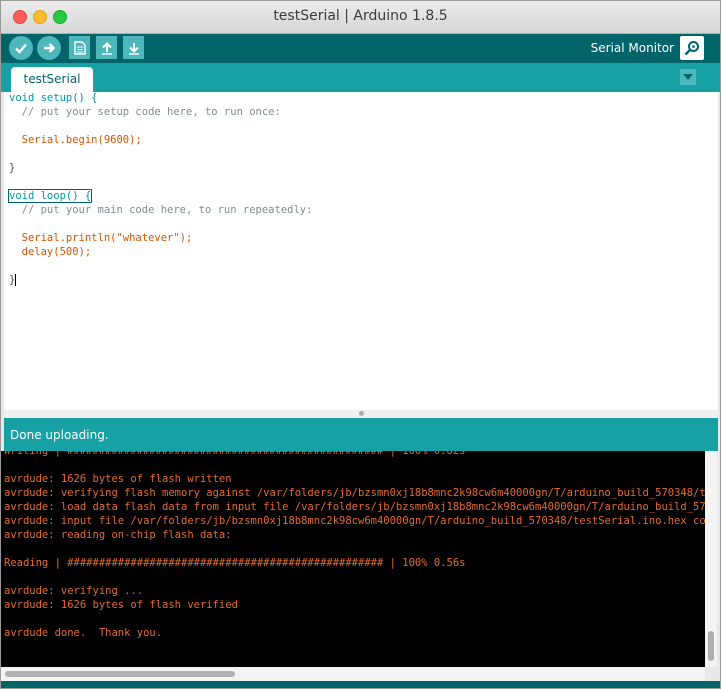 This screenshot has width=721, height=689. I want to click on verify-button, so click(21, 48).